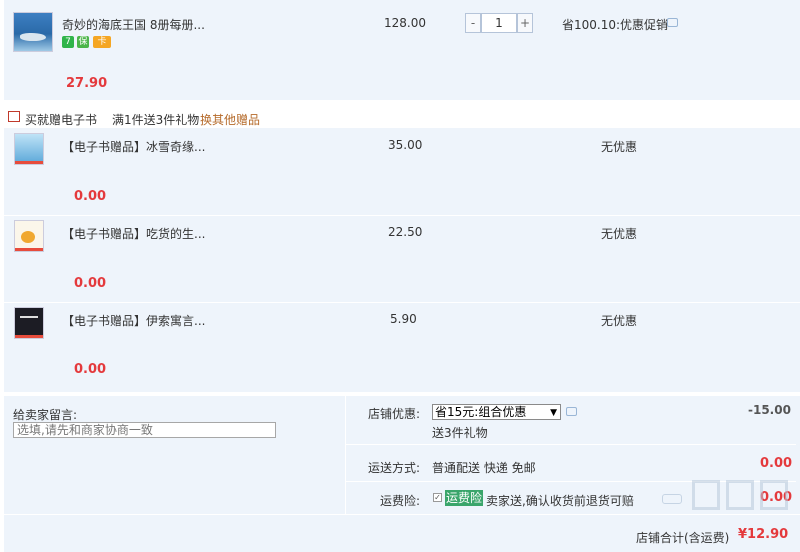 The width and height of the screenshot is (800, 552). What do you see at coordinates (776, 463) in the screenshot?
I see `shipping-amount: 0.00` at bounding box center [776, 463].